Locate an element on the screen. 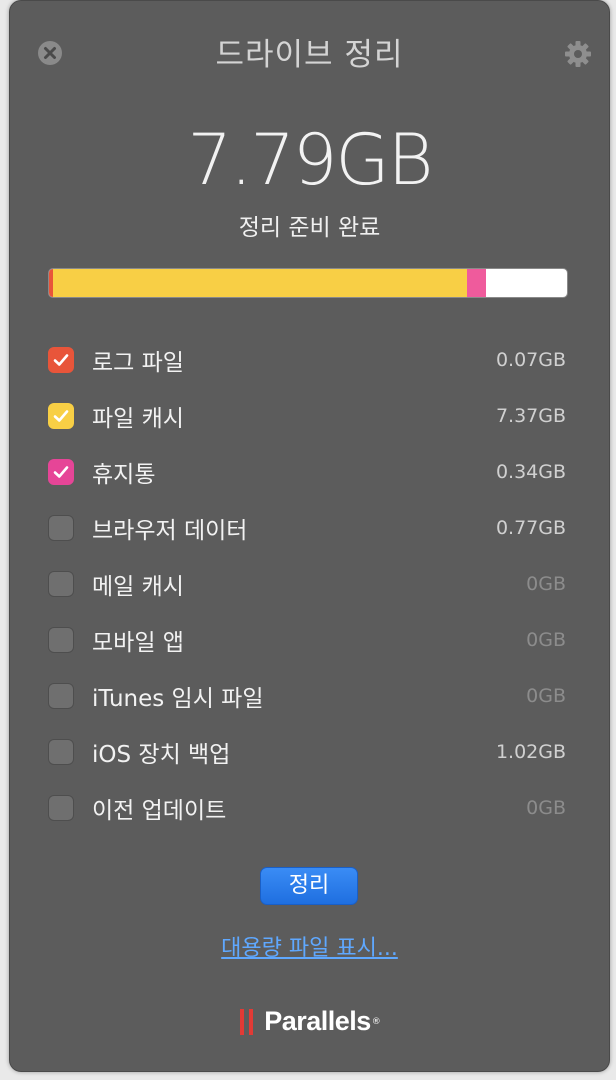 The image size is (616, 1080). parallels-logo: Parallels ® is located at coordinates (309, 1021).